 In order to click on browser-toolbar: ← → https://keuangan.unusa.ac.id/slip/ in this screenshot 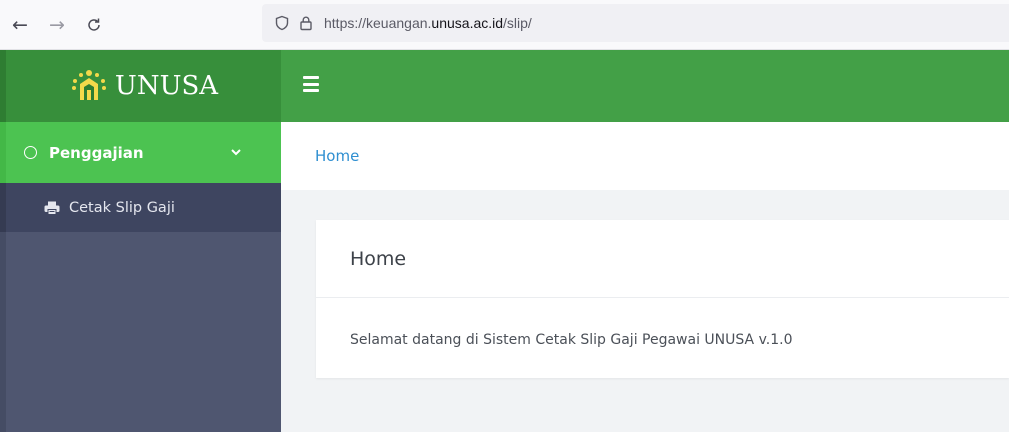, I will do `click(504, 25)`.